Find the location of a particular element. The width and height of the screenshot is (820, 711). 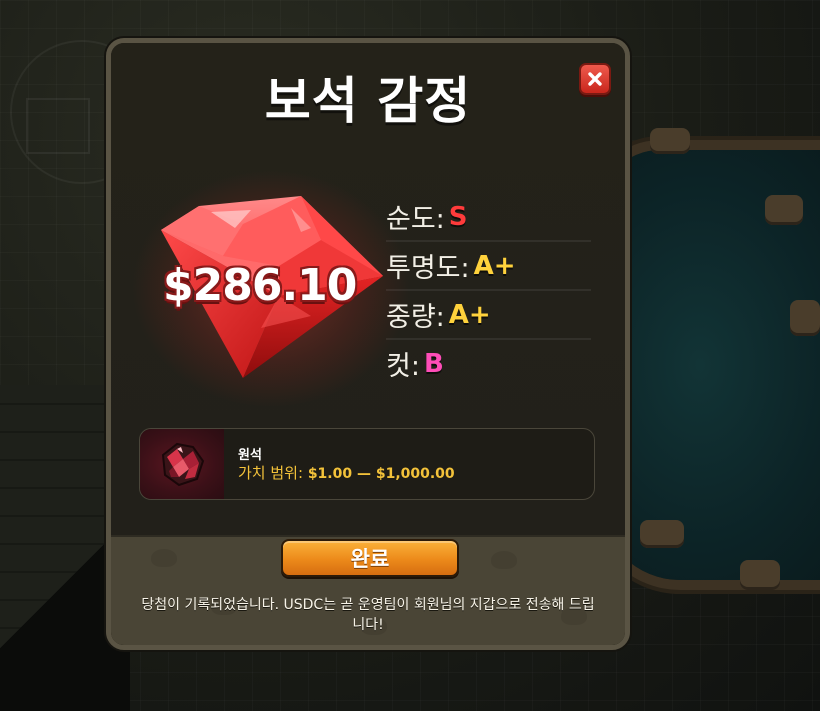

attr-label: 투명도: is located at coordinates (428, 268).